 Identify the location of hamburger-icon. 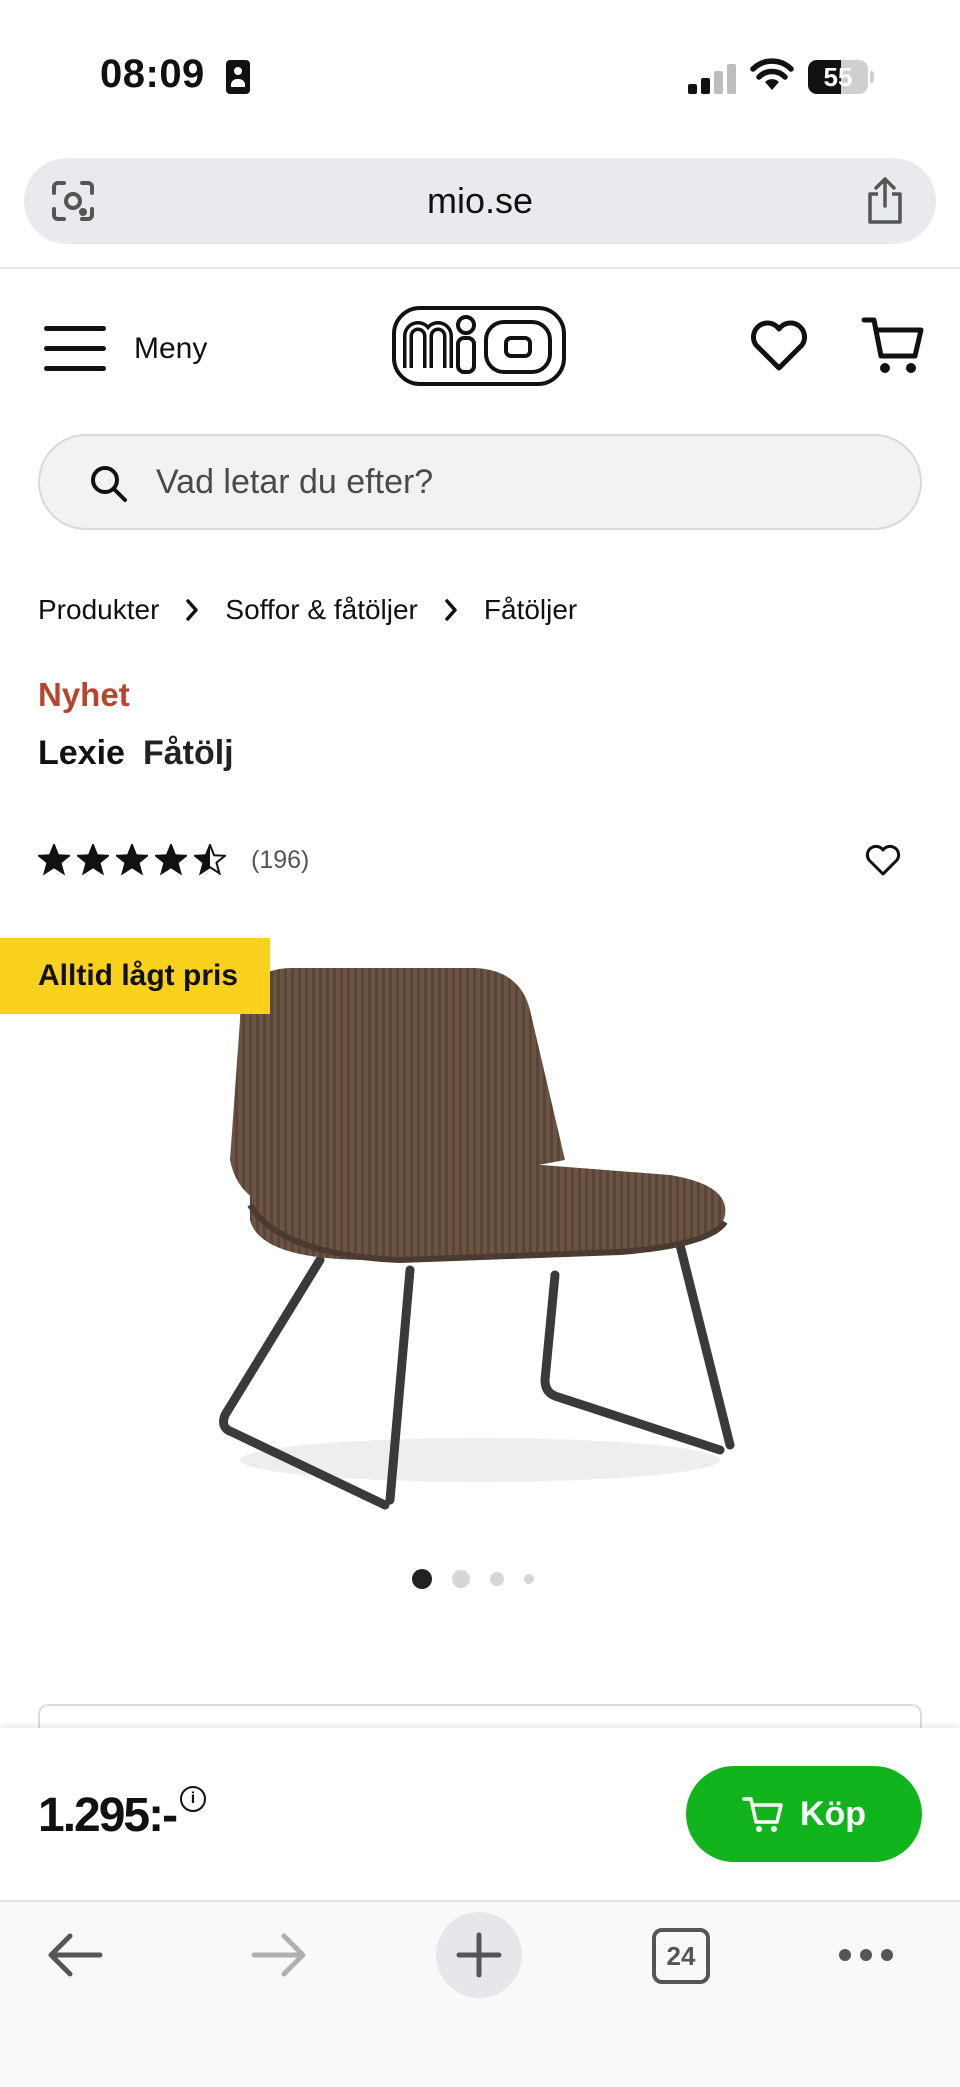
(75, 349).